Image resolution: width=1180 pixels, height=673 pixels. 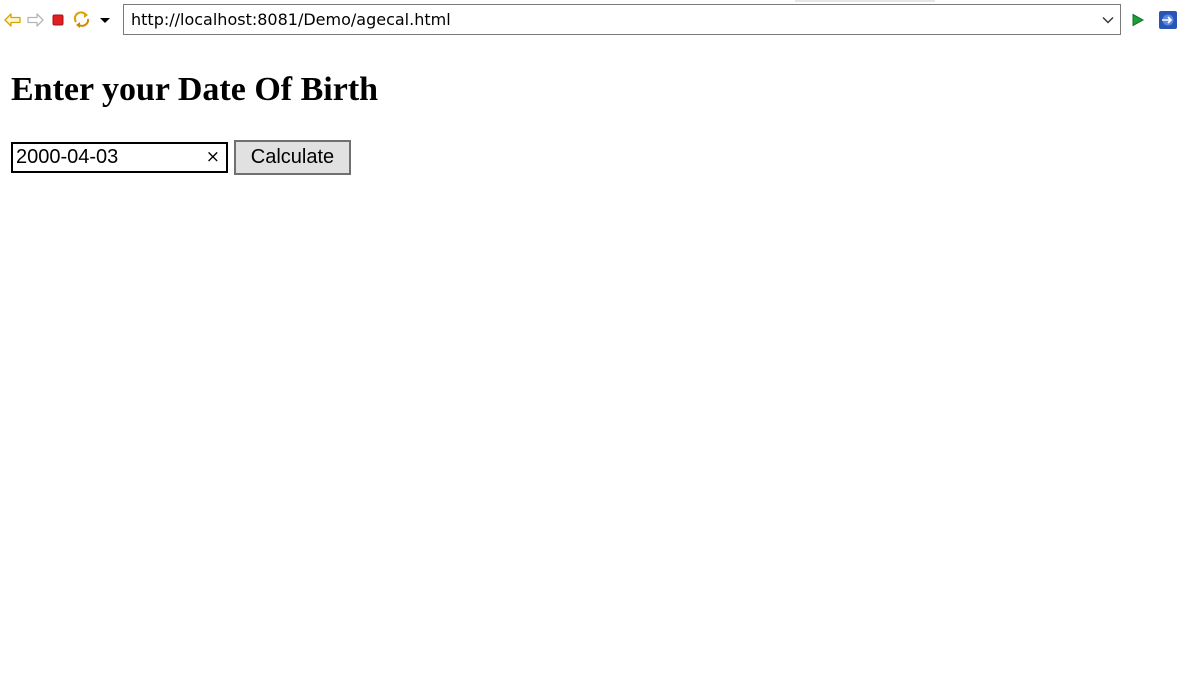 What do you see at coordinates (195, 89) in the screenshot?
I see `page-title: Enter your Date Of Birth` at bounding box center [195, 89].